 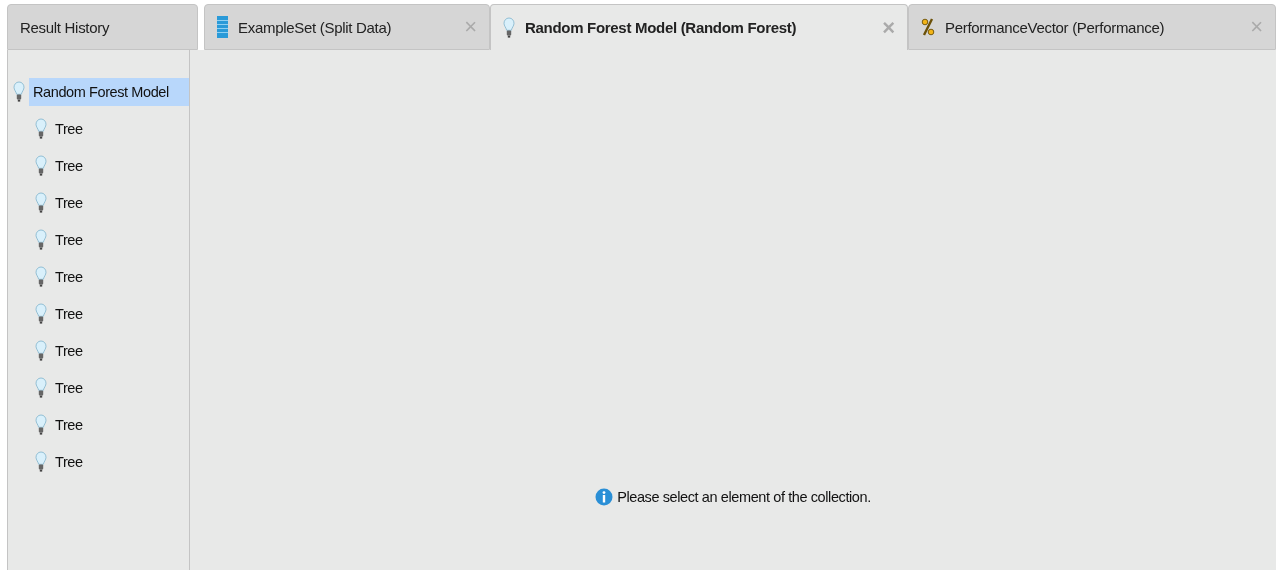 I want to click on info-message: Please select an element of the collection., so click(x=744, y=497).